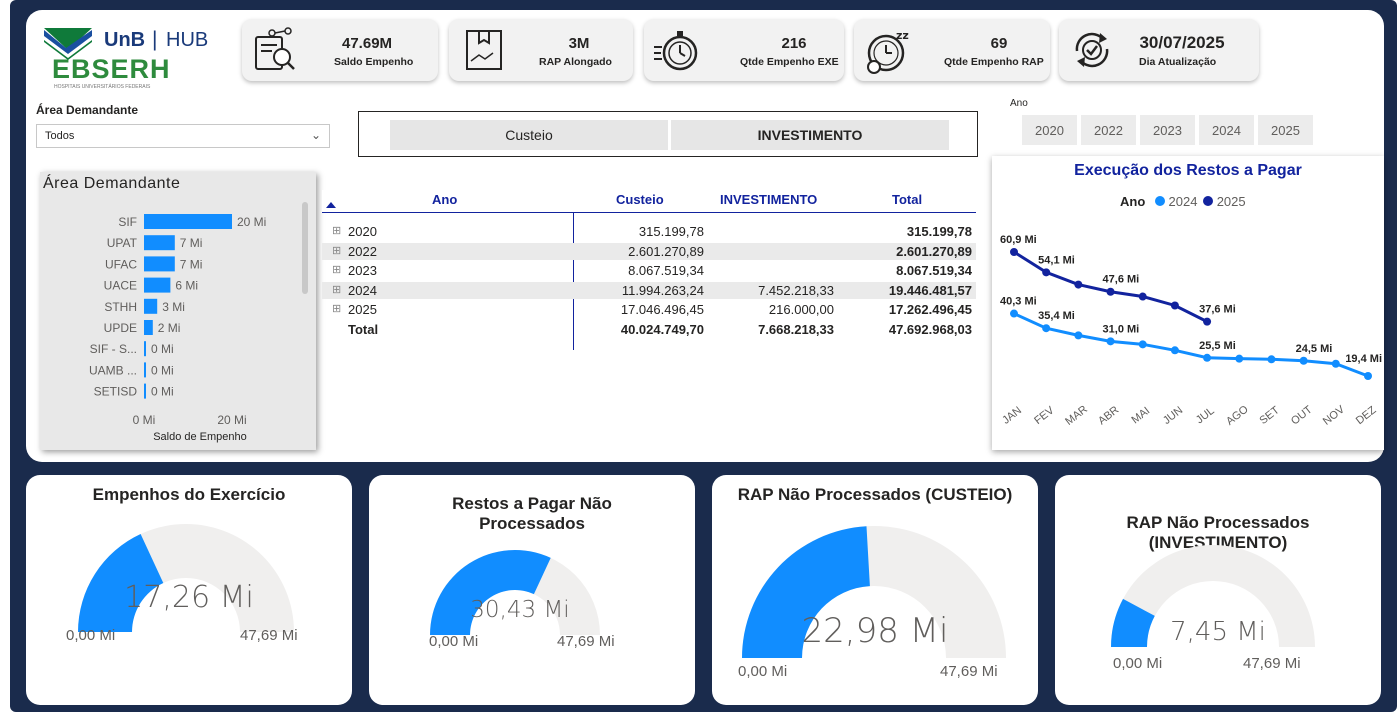 The height and width of the screenshot is (714, 1400). What do you see at coordinates (649, 270) in the screenshot?
I see `table-row: ⊞ 2023 8.067.519,34 8.067.519,34` at bounding box center [649, 270].